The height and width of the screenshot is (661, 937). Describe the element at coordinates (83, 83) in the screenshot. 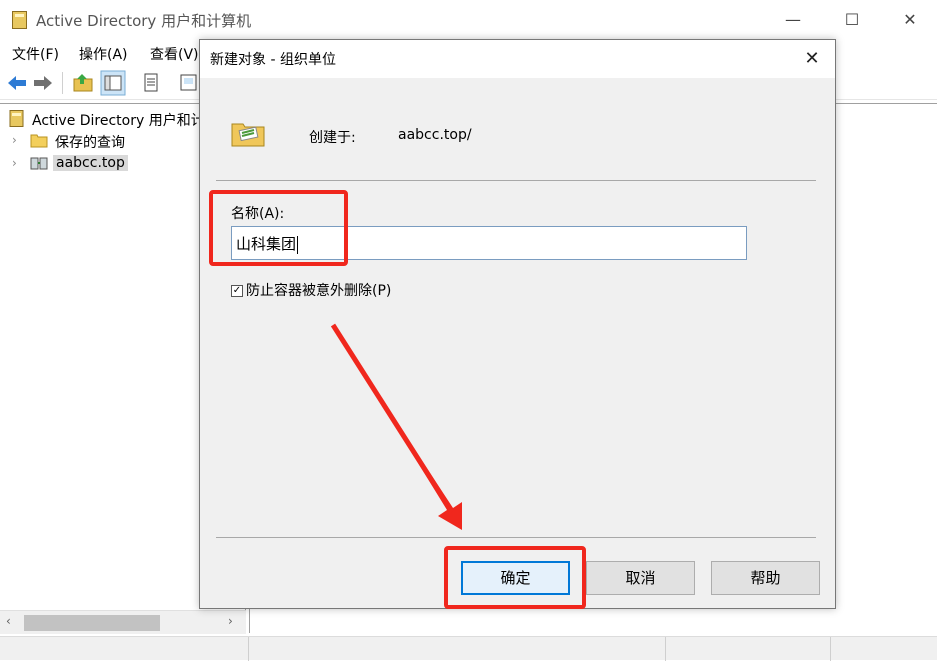

I see `up-folder-icon` at that location.